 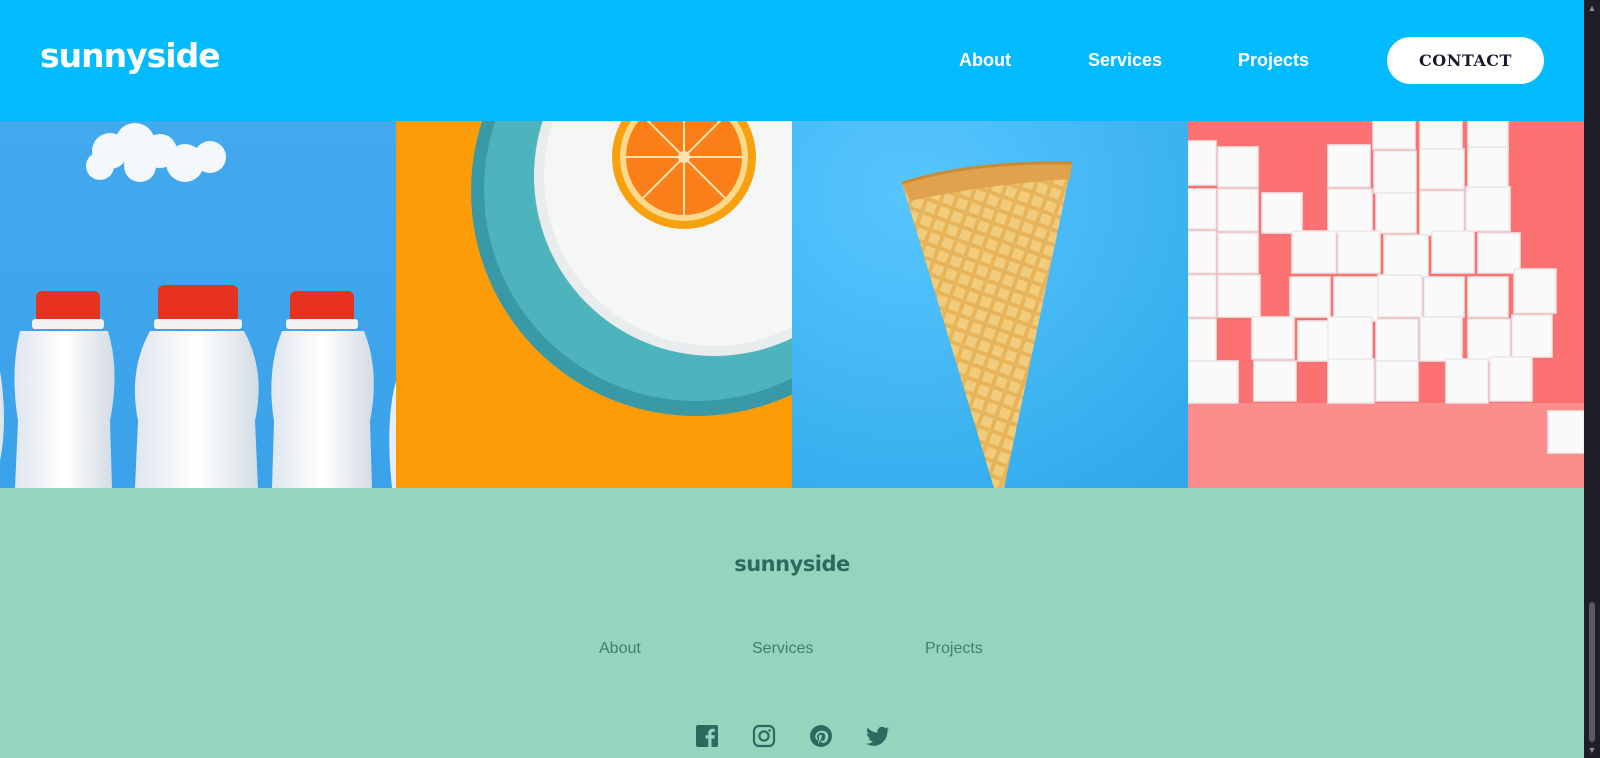 What do you see at coordinates (1125, 60) in the screenshot?
I see `nav-services: Services` at bounding box center [1125, 60].